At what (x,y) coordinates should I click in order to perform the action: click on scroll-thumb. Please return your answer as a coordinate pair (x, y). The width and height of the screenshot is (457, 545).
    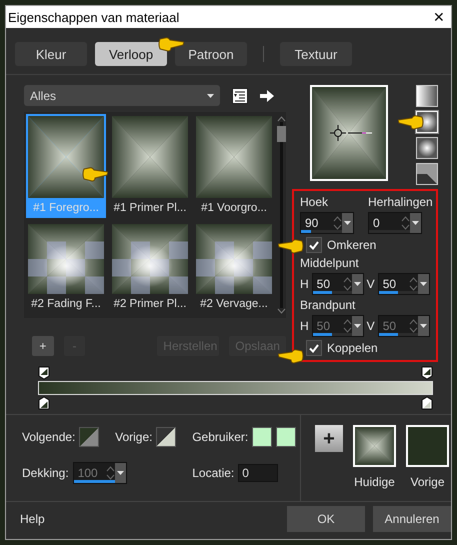
    Looking at the image, I should click on (281, 134).